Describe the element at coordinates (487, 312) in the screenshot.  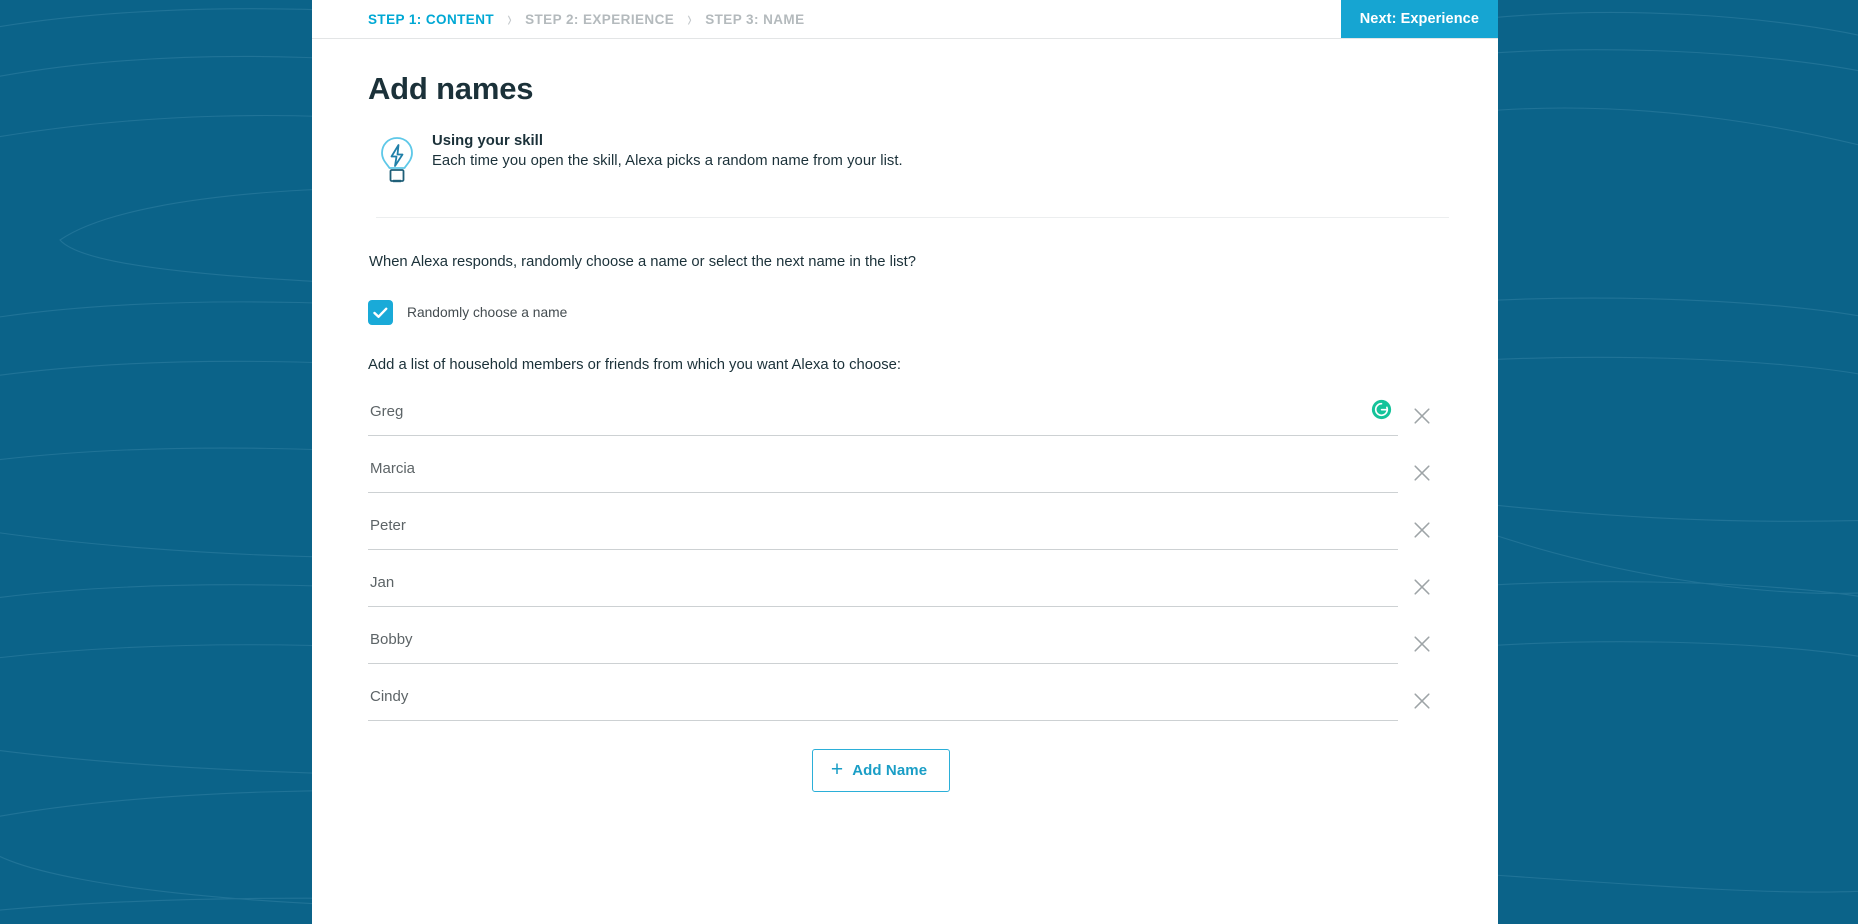
I see `randomly-choose-checkbox-label: Randomly choose a name` at that location.